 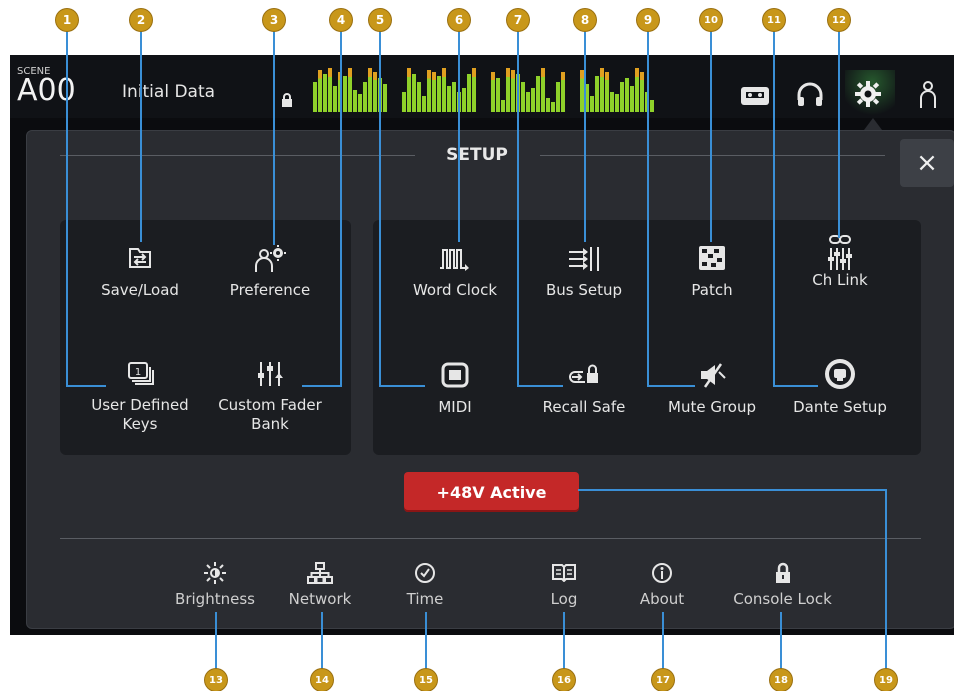 What do you see at coordinates (341, 20) in the screenshot?
I see `callout-4: 4` at bounding box center [341, 20].